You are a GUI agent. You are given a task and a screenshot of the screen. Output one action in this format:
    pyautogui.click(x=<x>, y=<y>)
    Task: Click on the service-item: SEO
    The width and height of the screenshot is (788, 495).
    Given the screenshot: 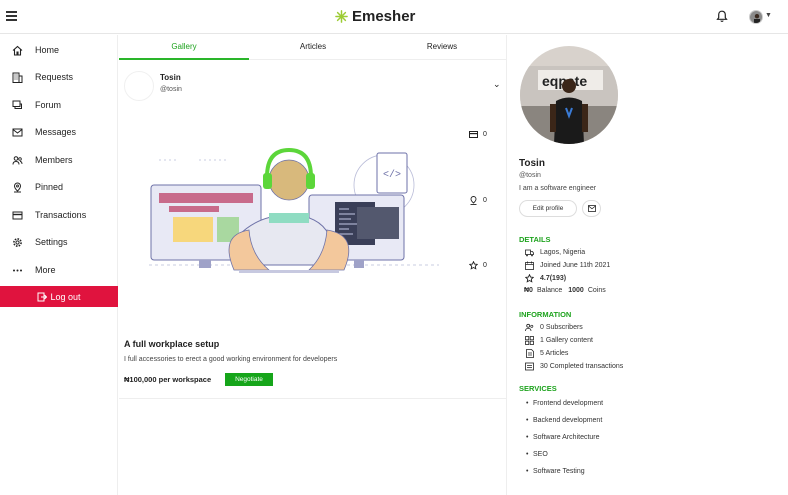 What is the action you would take?
    pyautogui.click(x=537, y=454)
    